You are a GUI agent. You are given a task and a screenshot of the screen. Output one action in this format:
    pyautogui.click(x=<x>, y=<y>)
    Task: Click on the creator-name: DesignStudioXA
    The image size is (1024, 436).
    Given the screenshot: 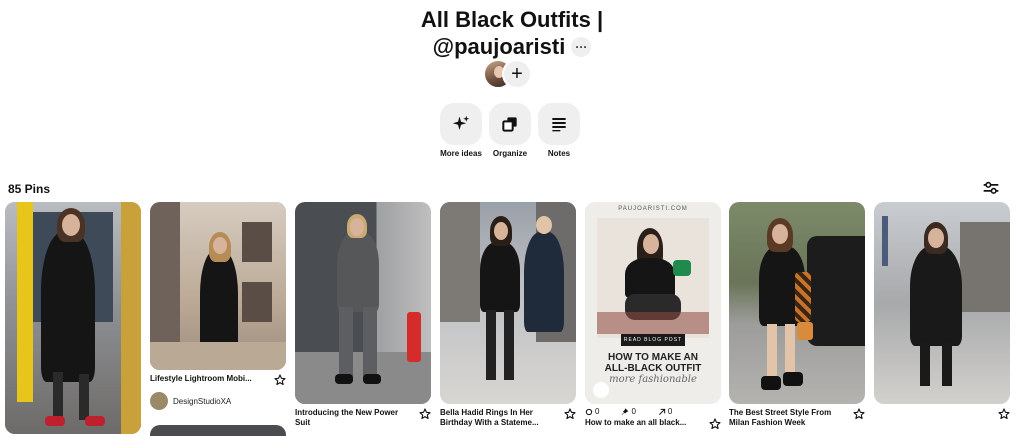 What is the action you would take?
    pyautogui.click(x=202, y=401)
    